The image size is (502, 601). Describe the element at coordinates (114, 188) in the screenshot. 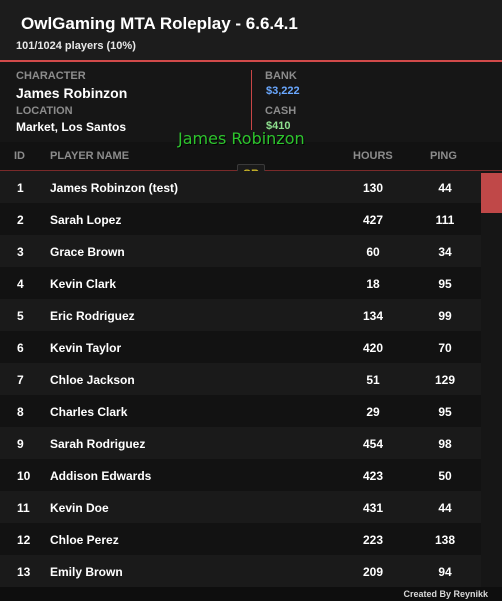

I see `player-name: James Robinzon (test)` at that location.